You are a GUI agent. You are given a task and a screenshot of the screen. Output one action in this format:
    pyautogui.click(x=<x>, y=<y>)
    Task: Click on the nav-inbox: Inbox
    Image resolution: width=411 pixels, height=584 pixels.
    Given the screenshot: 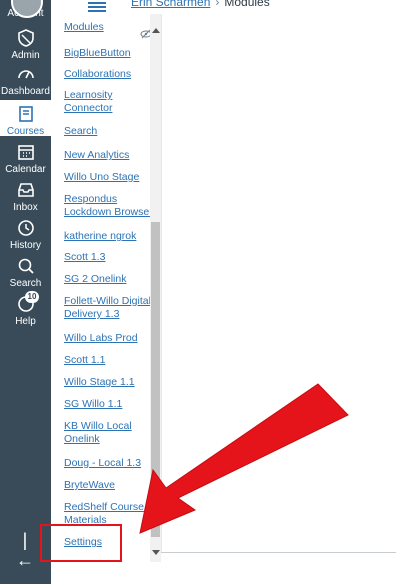 What is the action you would take?
    pyautogui.click(x=25, y=197)
    